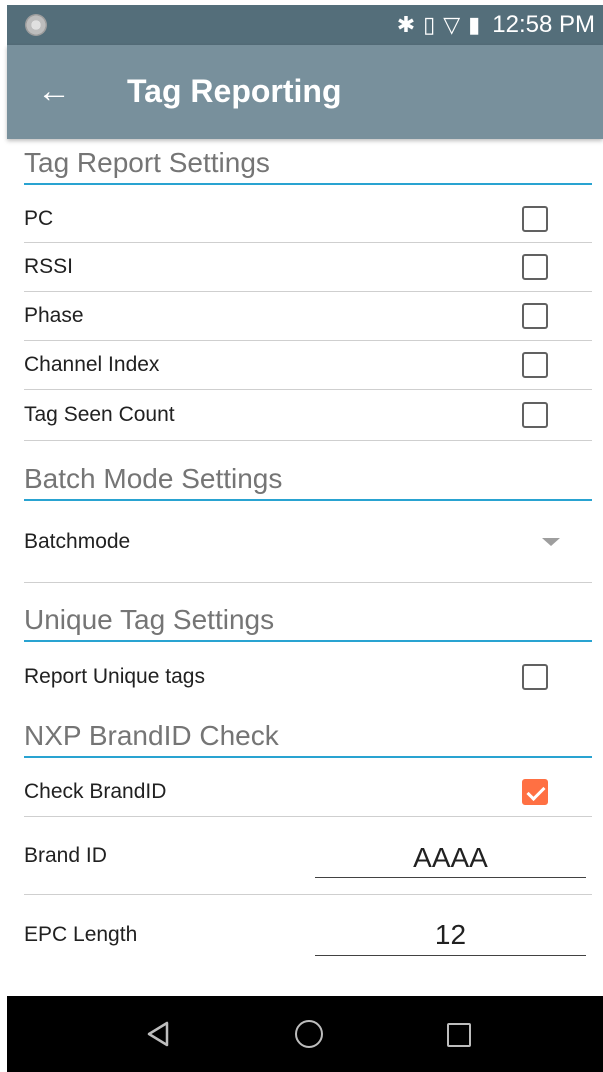 The height and width of the screenshot is (1072, 603). I want to click on setting-row-check-brandid: Check BrandID, so click(308, 792).